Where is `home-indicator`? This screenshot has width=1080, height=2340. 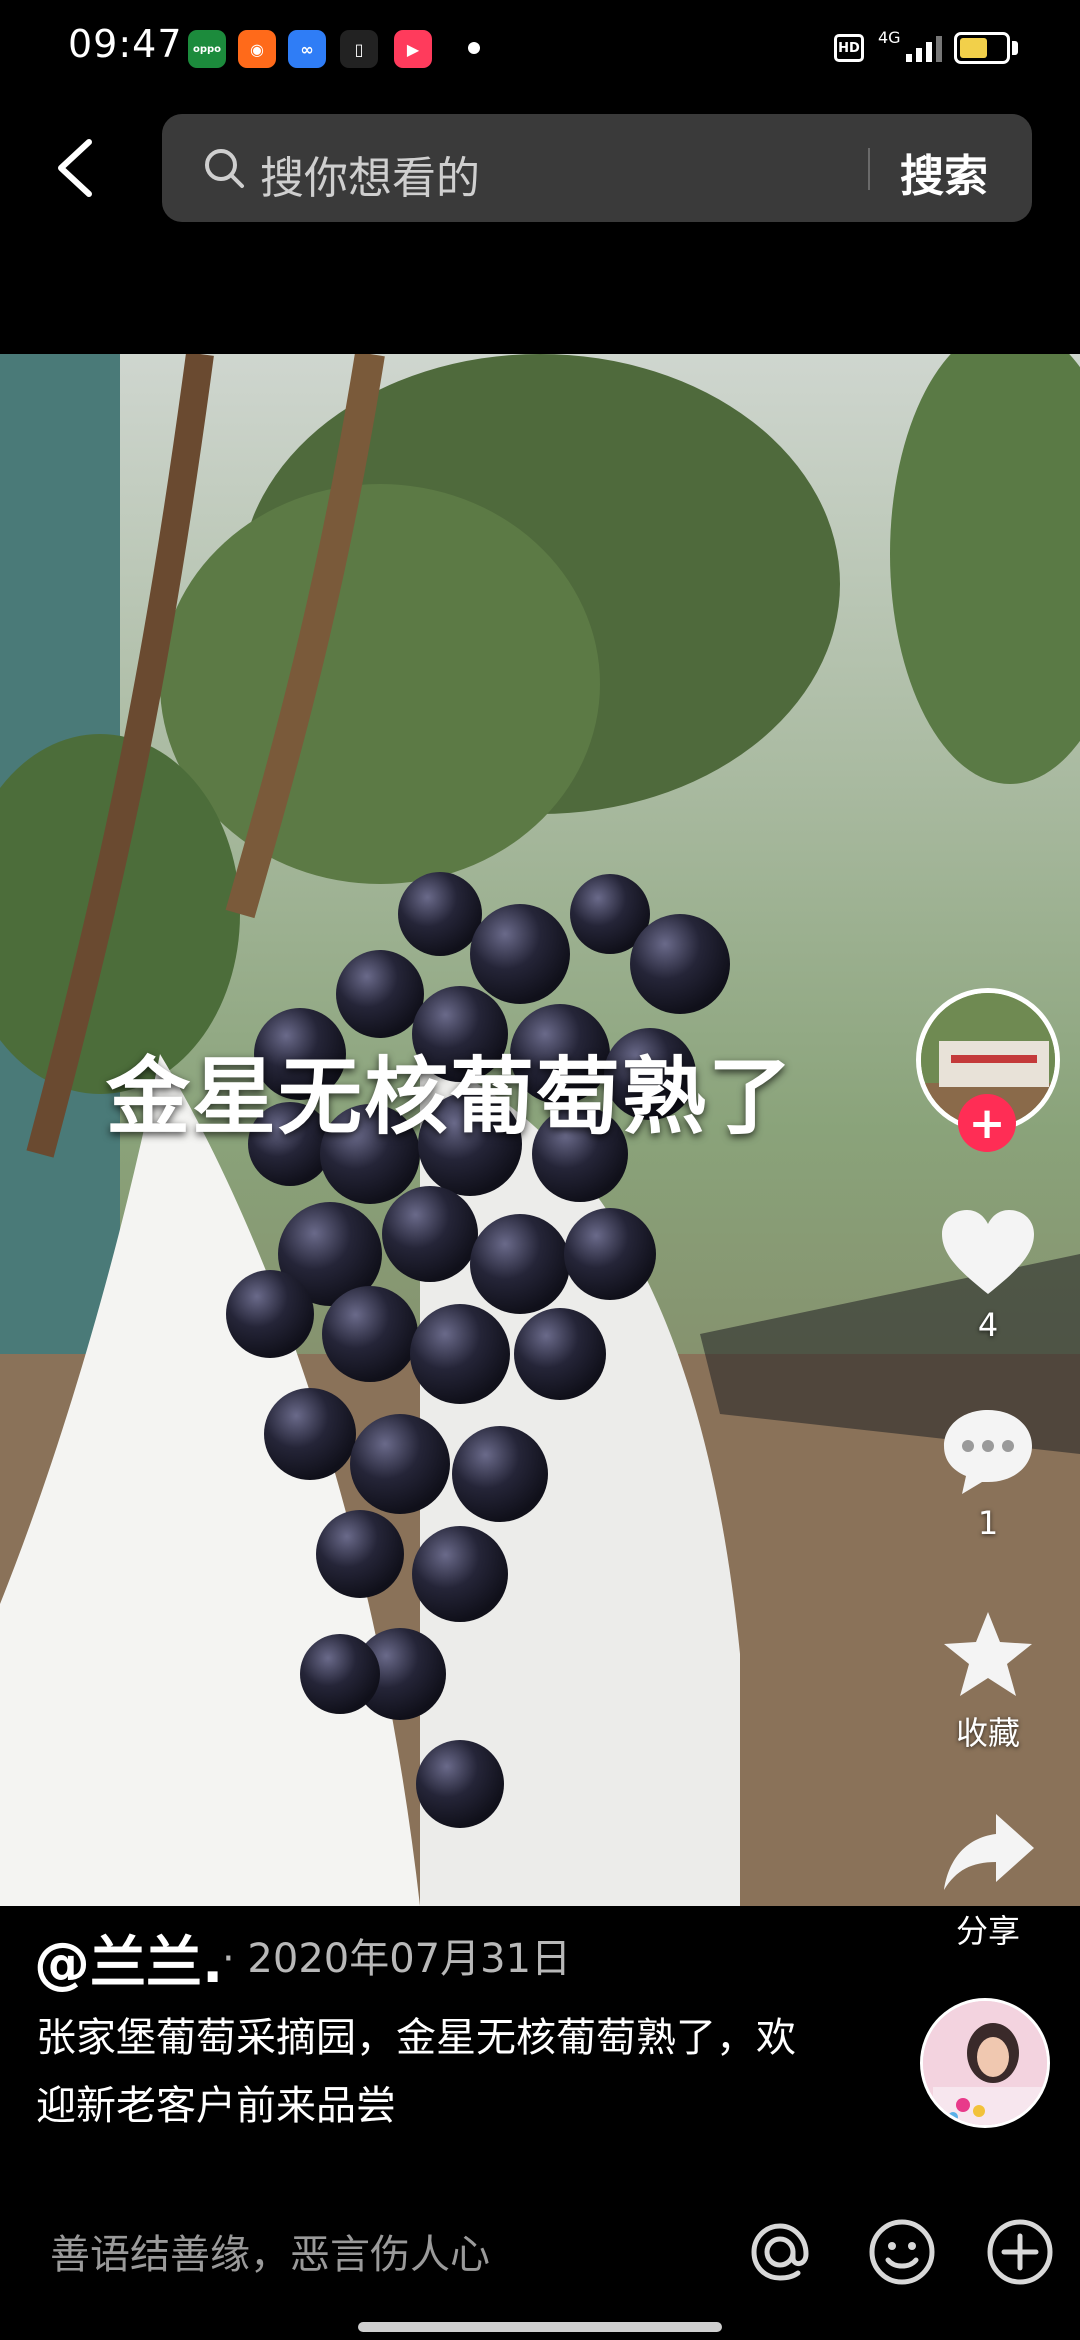
home-indicator is located at coordinates (540, 2327).